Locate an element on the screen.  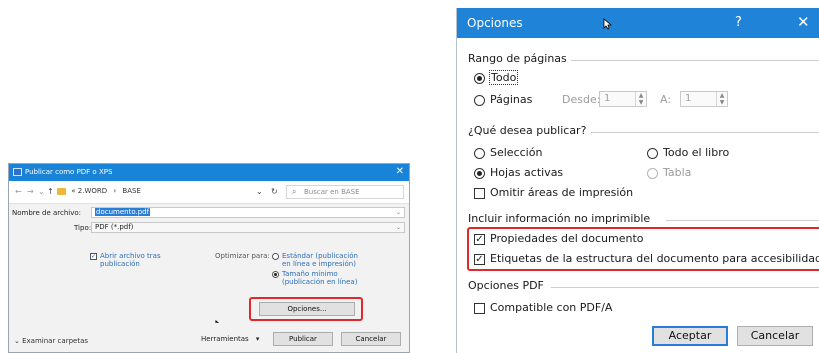
optimize-minimum-label: Tamaño mínimo is located at coordinates (310, 274).